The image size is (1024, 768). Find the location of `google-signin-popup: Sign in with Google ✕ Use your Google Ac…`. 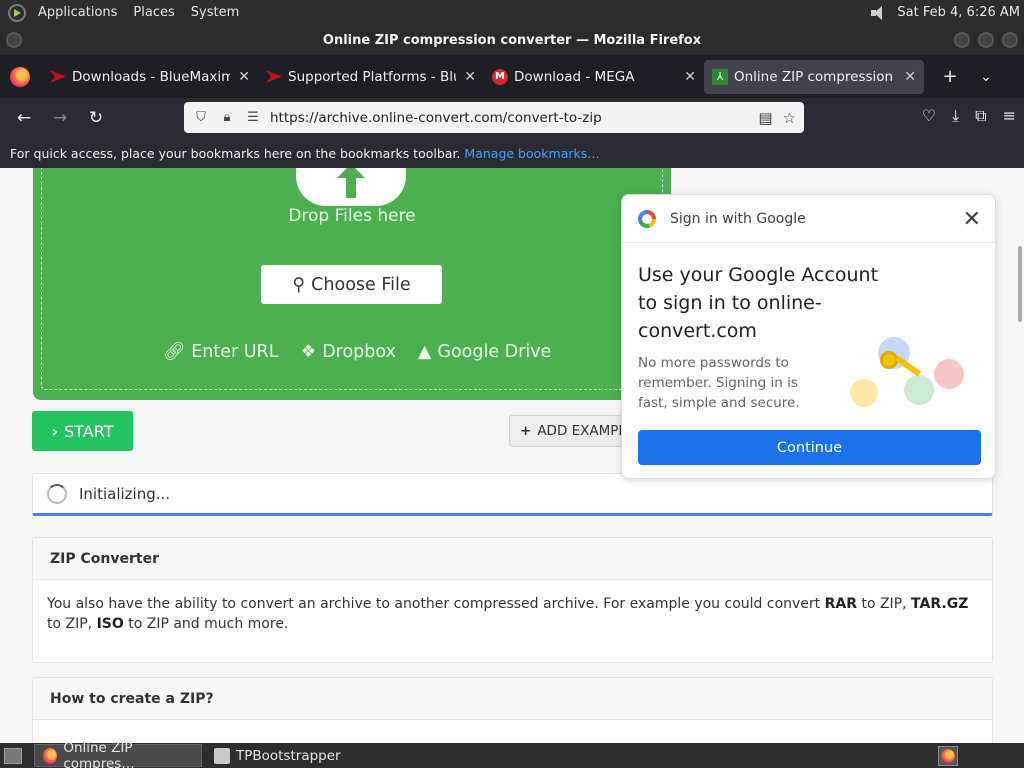

google-signin-popup: Sign in with Google ✕ Use your Google Ac… is located at coordinates (808, 336).